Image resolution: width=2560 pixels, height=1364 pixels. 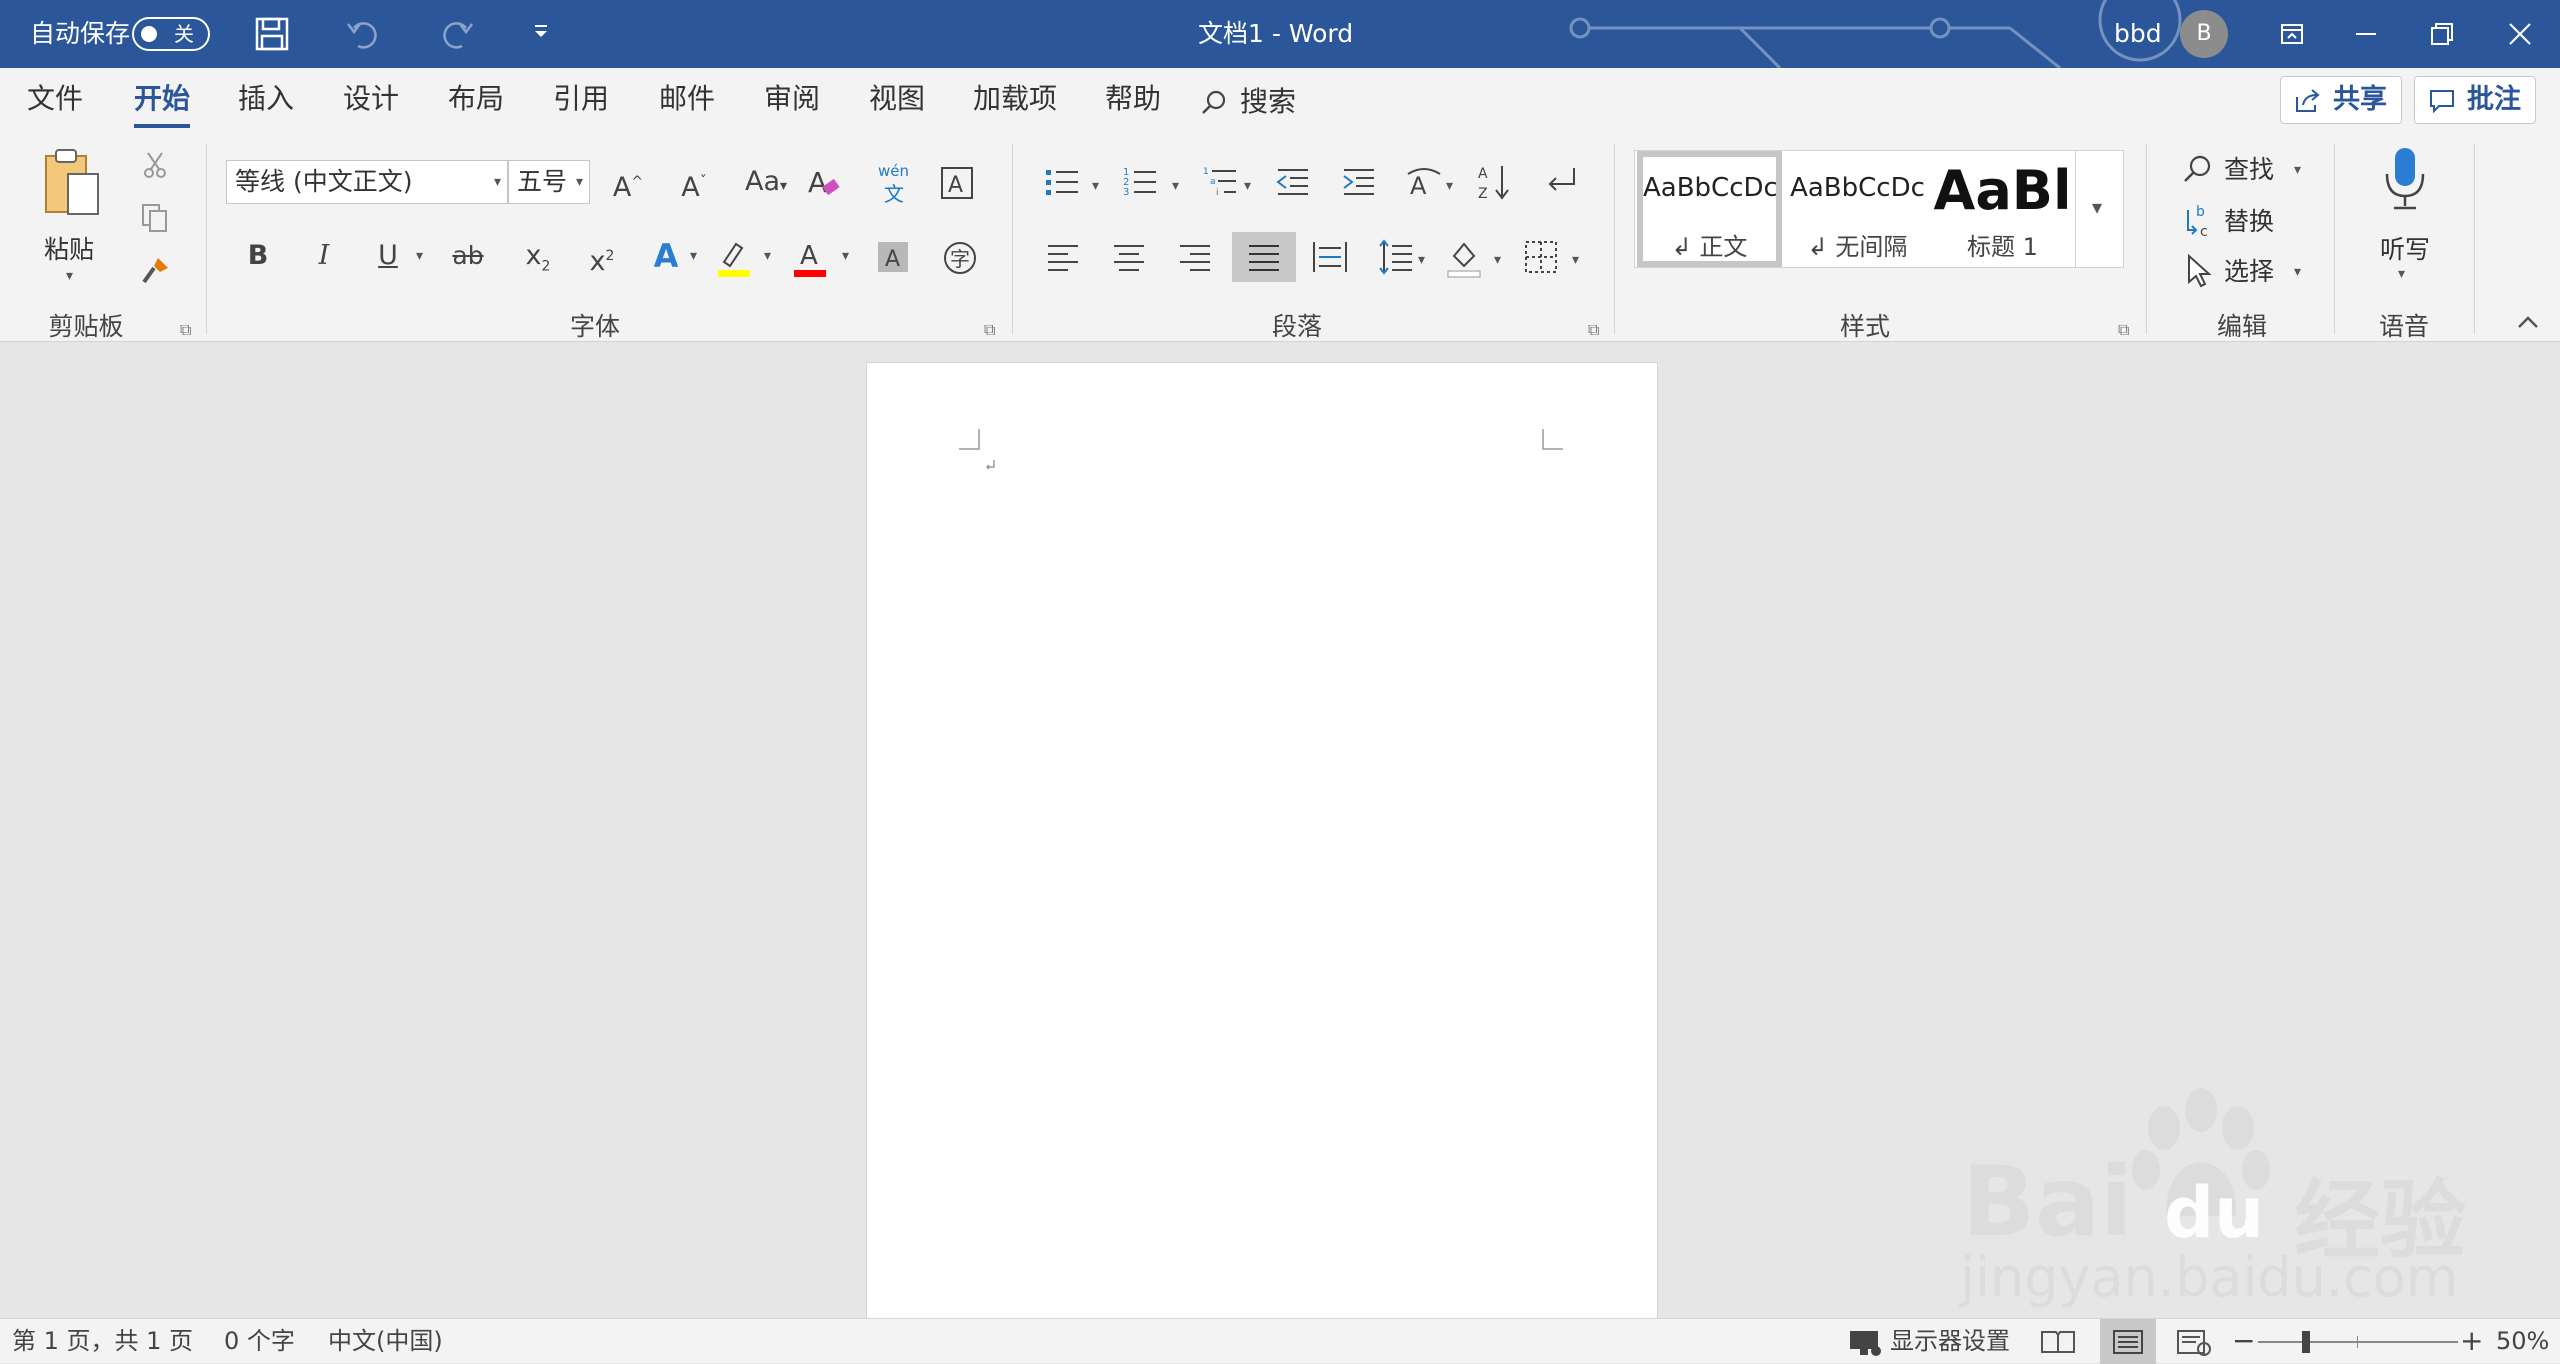 I want to click on zoom-slider-thumb, so click(x=2306, y=1342).